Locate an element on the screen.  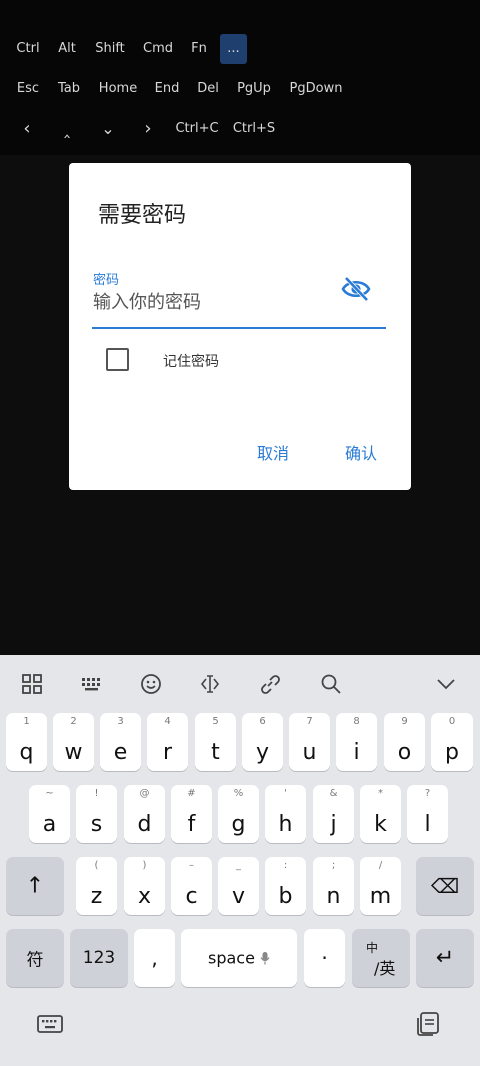
grid-icon is located at coordinates (32, 684).